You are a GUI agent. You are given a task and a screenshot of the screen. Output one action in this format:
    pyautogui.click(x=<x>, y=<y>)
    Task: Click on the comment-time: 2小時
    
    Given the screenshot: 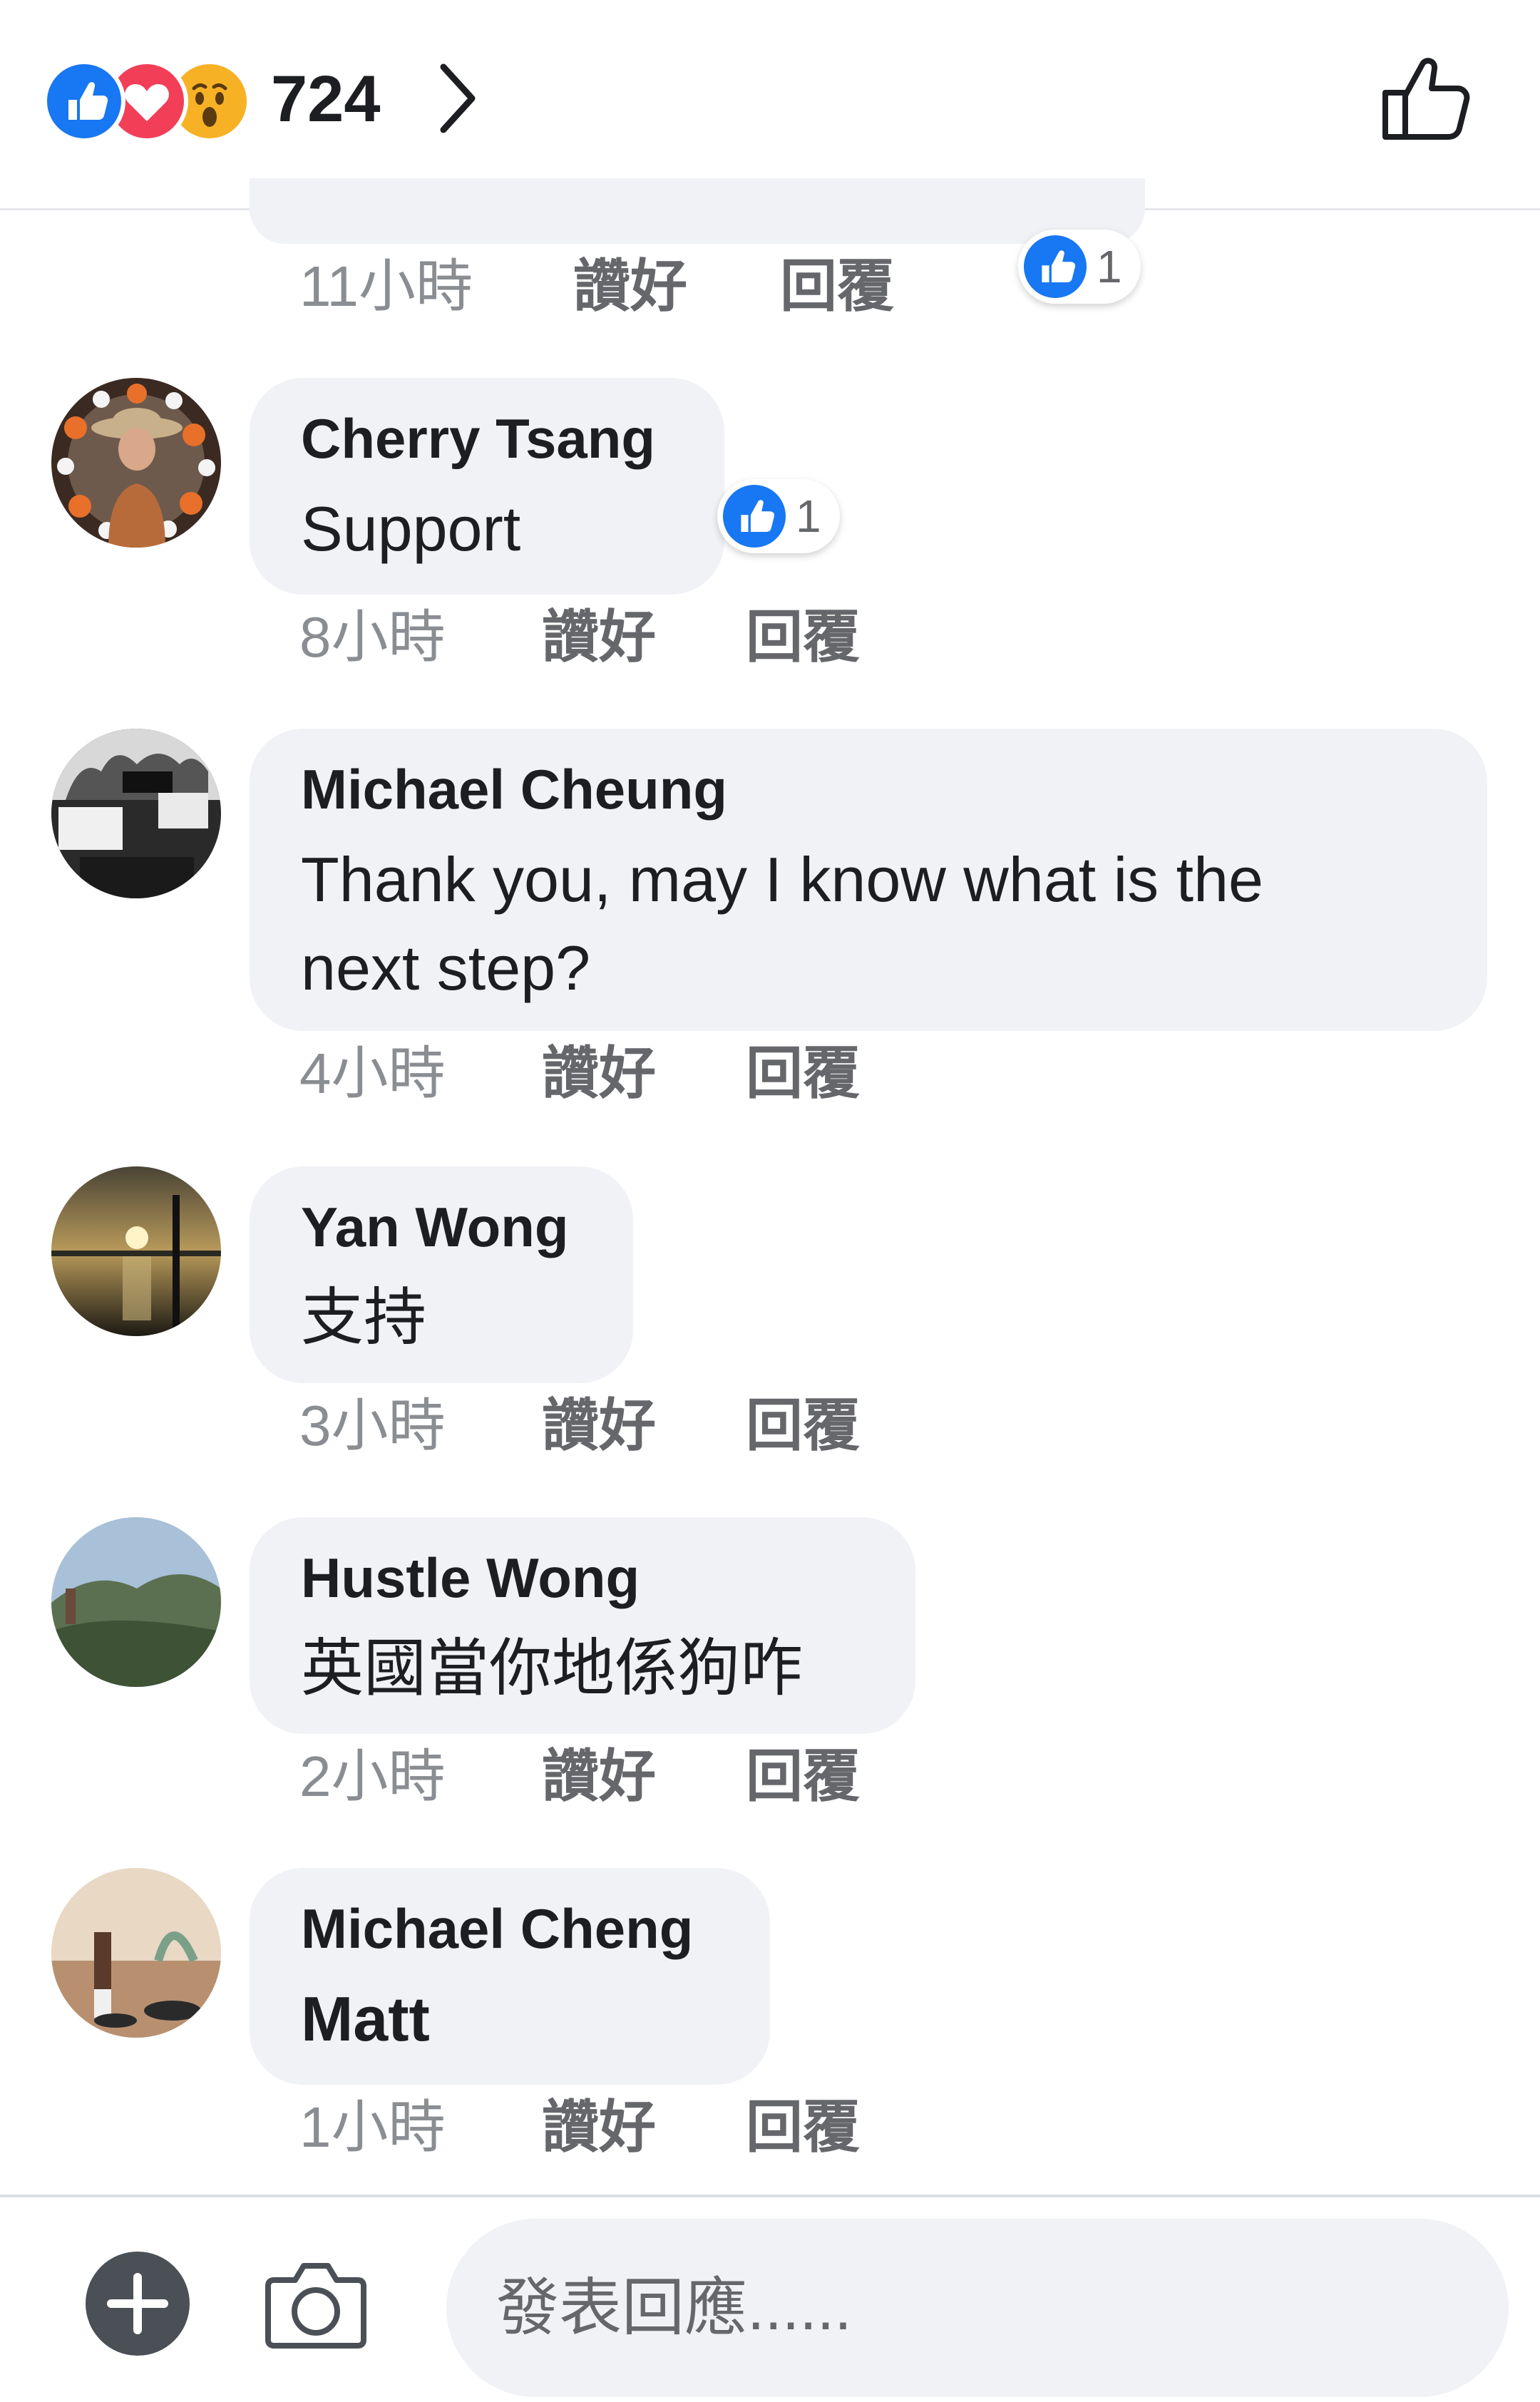 What is the action you would take?
    pyautogui.click(x=372, y=1776)
    